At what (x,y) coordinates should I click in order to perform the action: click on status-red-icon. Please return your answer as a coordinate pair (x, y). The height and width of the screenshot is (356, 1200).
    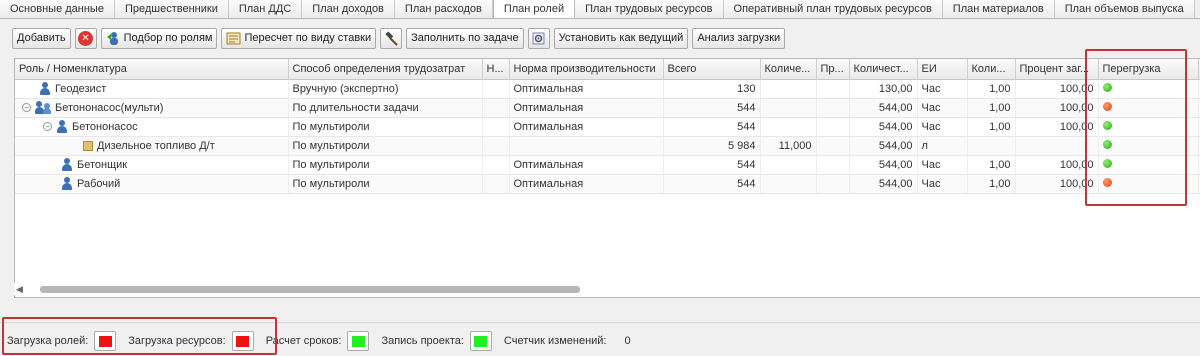
    Looking at the image, I should click on (243, 341).